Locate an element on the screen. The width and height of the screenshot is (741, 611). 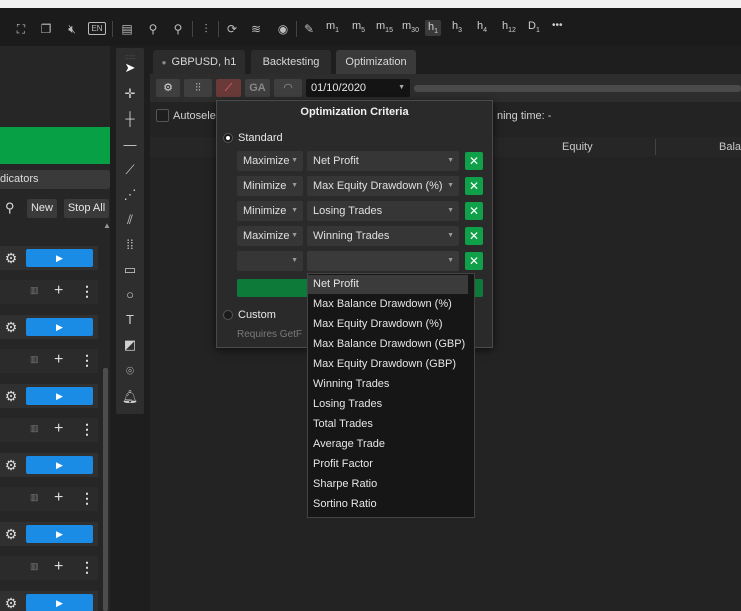
settings-gear-icon: ⚙ is located at coordinates (168, 88).